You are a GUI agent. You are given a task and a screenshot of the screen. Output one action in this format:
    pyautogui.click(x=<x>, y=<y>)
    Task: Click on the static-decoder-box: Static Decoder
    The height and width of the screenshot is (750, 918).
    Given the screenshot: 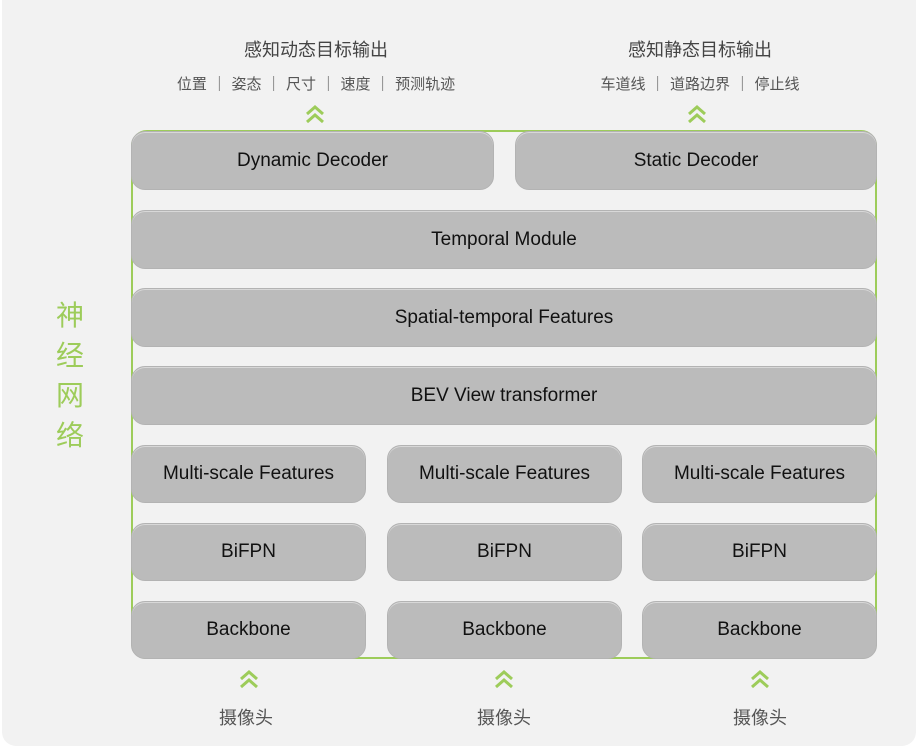 What is the action you would take?
    pyautogui.click(x=696, y=160)
    